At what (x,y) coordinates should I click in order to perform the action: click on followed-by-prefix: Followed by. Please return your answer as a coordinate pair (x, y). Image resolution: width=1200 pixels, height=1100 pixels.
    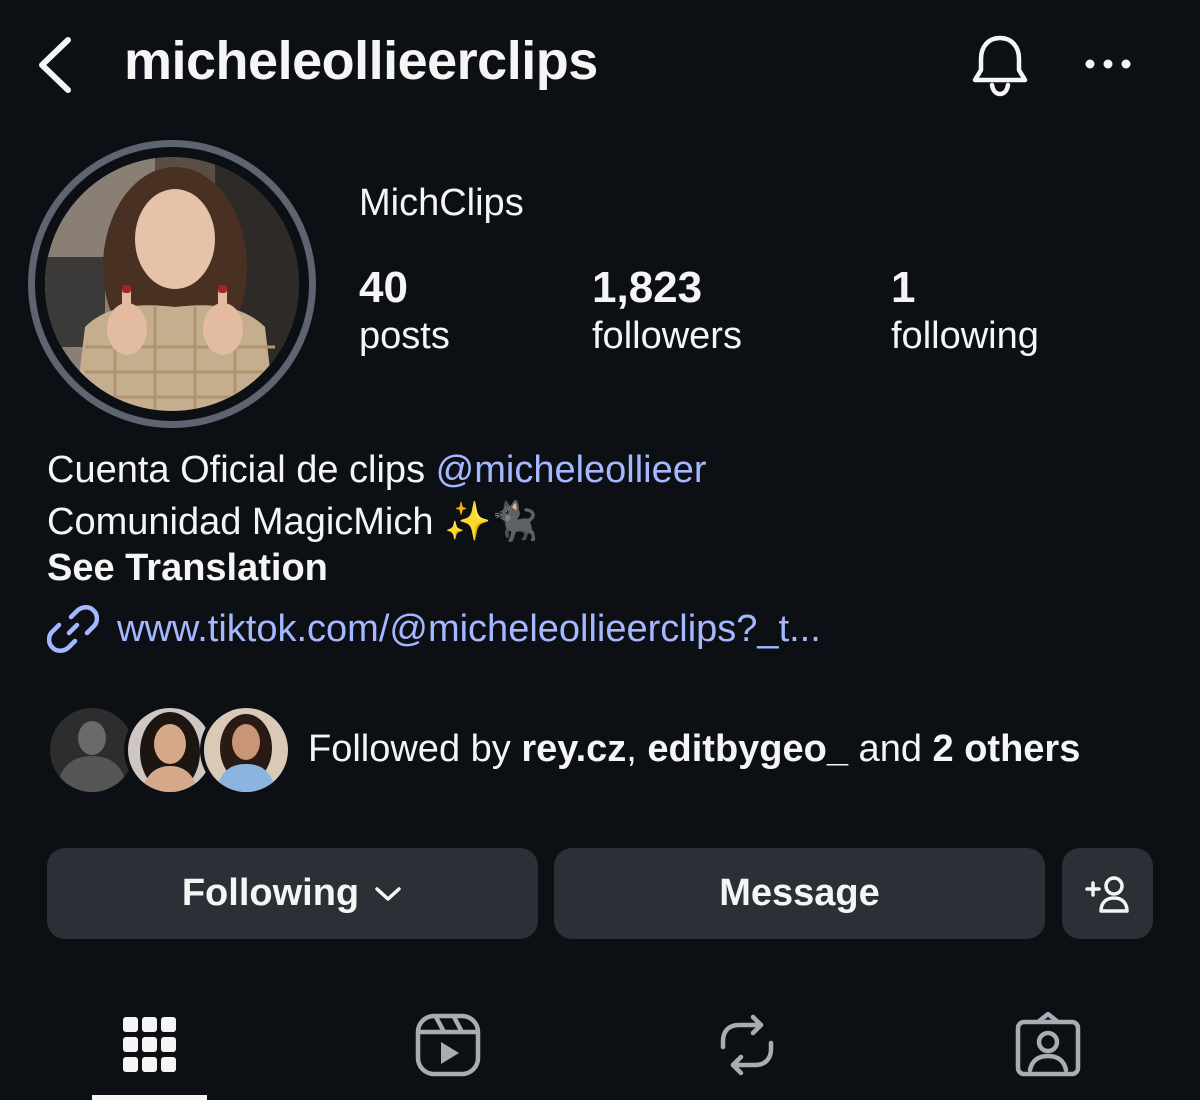
    Looking at the image, I should click on (415, 749).